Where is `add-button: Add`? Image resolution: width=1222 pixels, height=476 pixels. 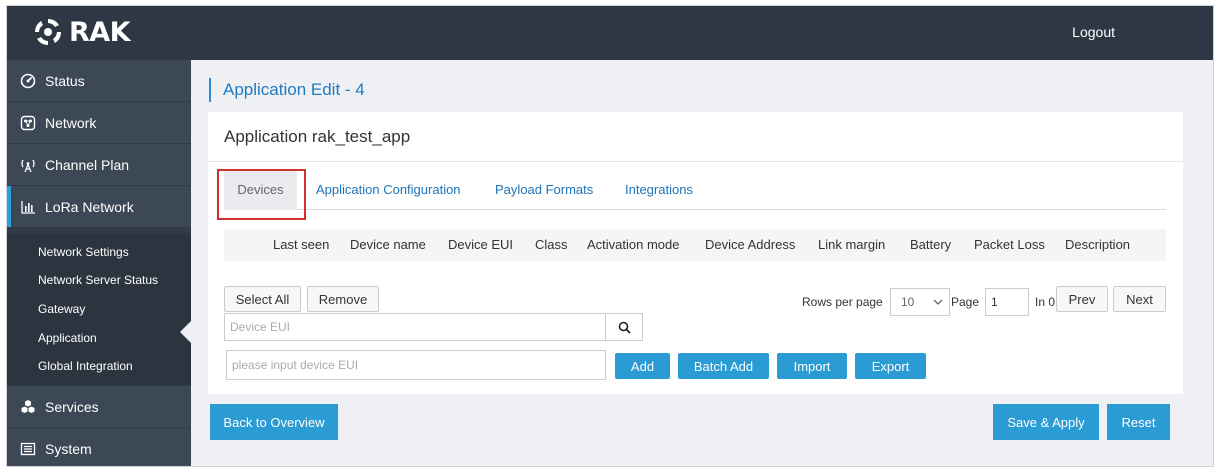
add-button: Add is located at coordinates (642, 366).